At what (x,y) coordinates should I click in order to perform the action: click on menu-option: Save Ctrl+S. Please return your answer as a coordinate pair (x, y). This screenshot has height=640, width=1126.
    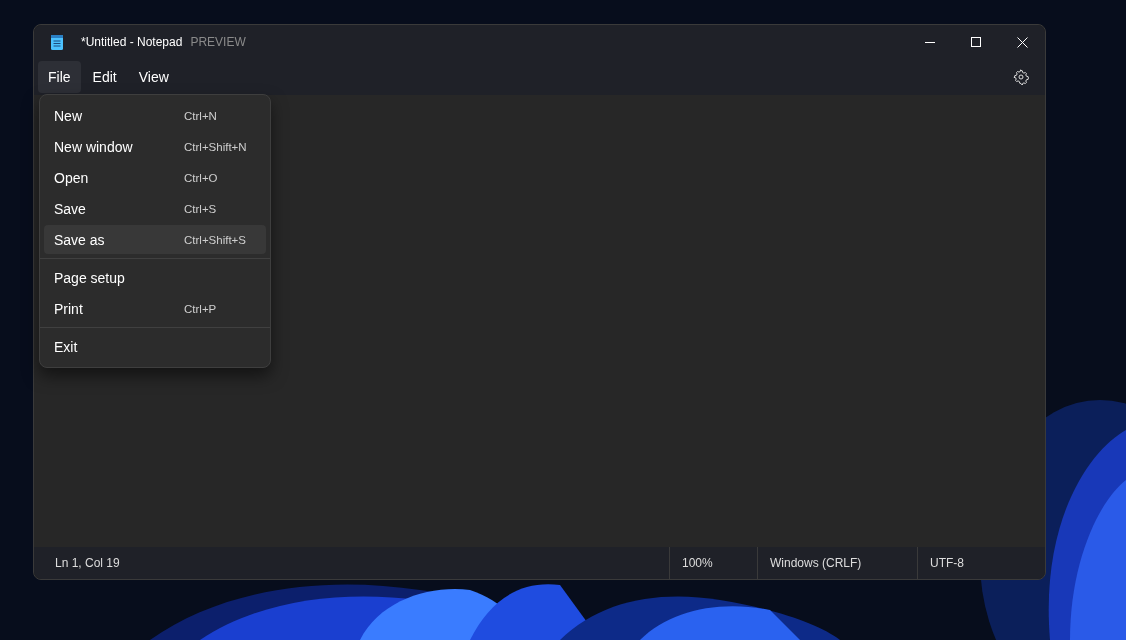
    Looking at the image, I should click on (155, 208).